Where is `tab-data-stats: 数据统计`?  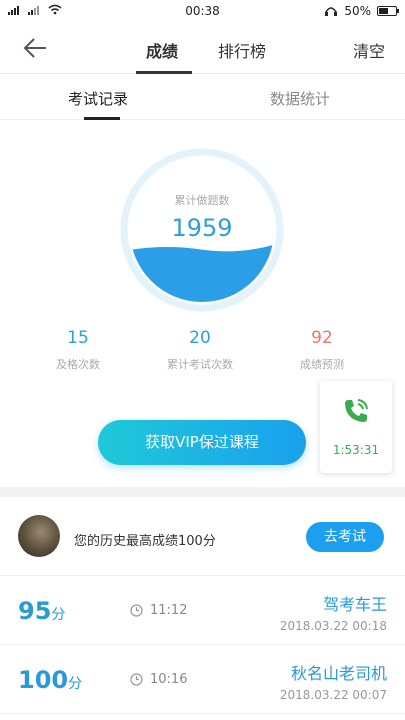
tab-data-stats: 数据统计 is located at coordinates (300, 98).